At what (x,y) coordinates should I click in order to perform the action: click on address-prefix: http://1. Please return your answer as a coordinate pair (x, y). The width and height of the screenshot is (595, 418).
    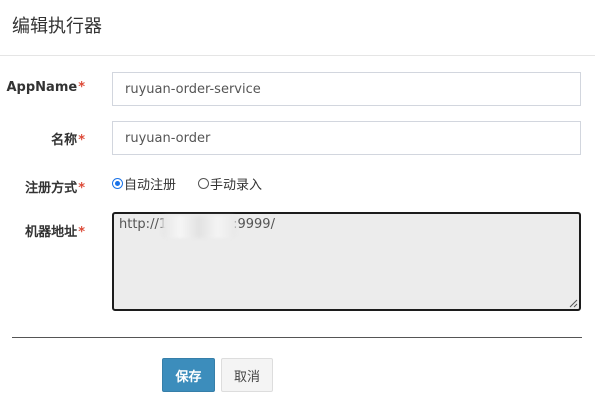
    Looking at the image, I should click on (143, 224).